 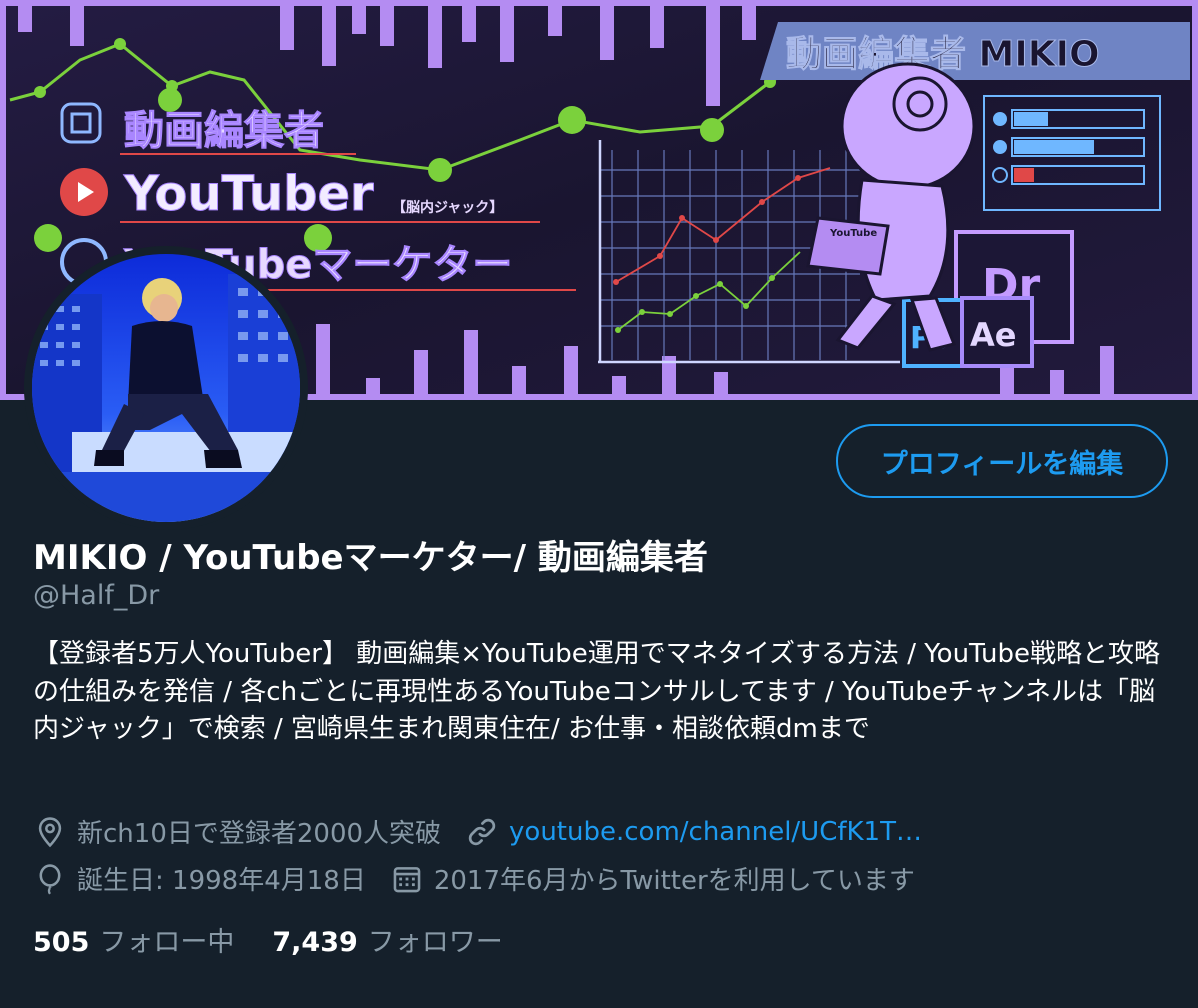 I want to click on link-icon, so click(x=482, y=832).